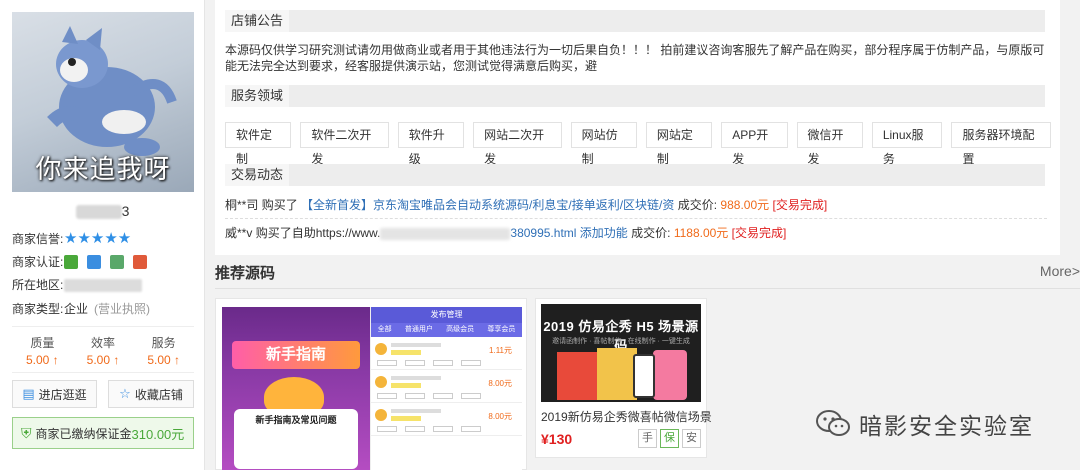  I want to click on certification-label: 商家认证:, so click(38, 262).